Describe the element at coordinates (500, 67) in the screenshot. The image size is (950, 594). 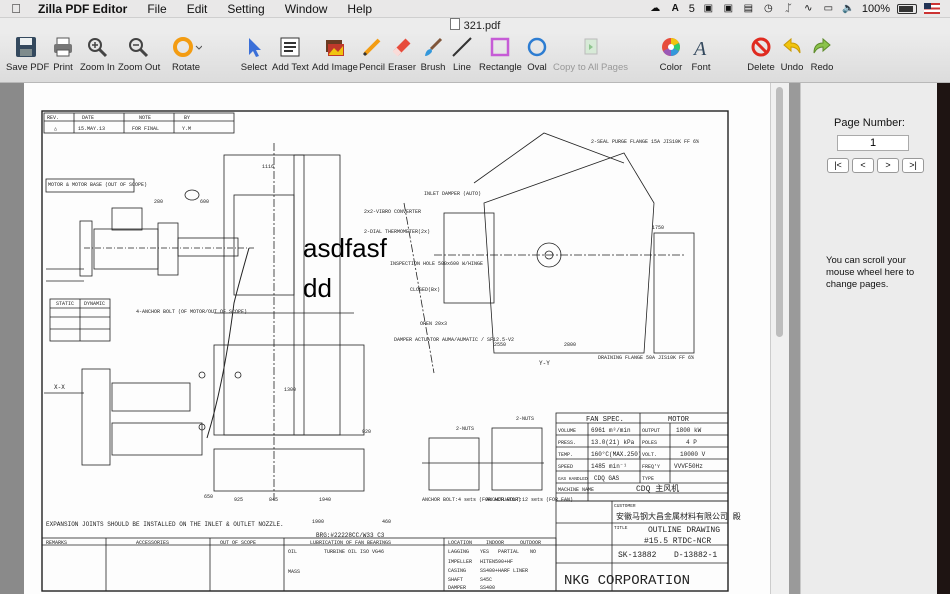
I see `rectangle-label: Rectangle` at that location.